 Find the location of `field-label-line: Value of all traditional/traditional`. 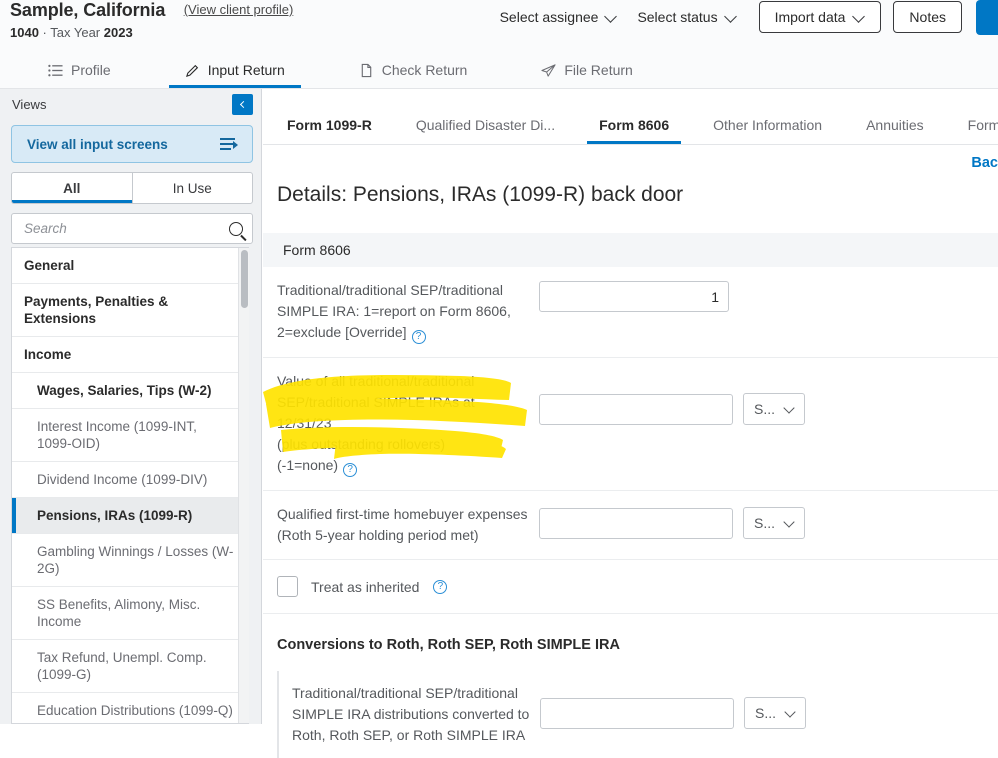

field-label-line: Value of all traditional/traditional is located at coordinates (375, 381).